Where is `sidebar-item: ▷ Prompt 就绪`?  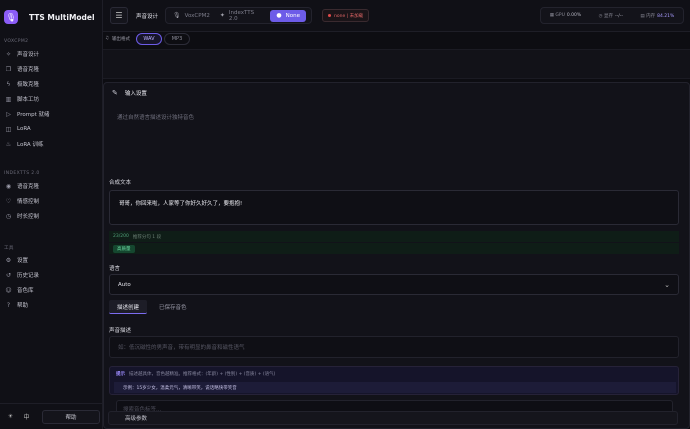 sidebar-item: ▷ Prompt 就绪 is located at coordinates (52, 114).